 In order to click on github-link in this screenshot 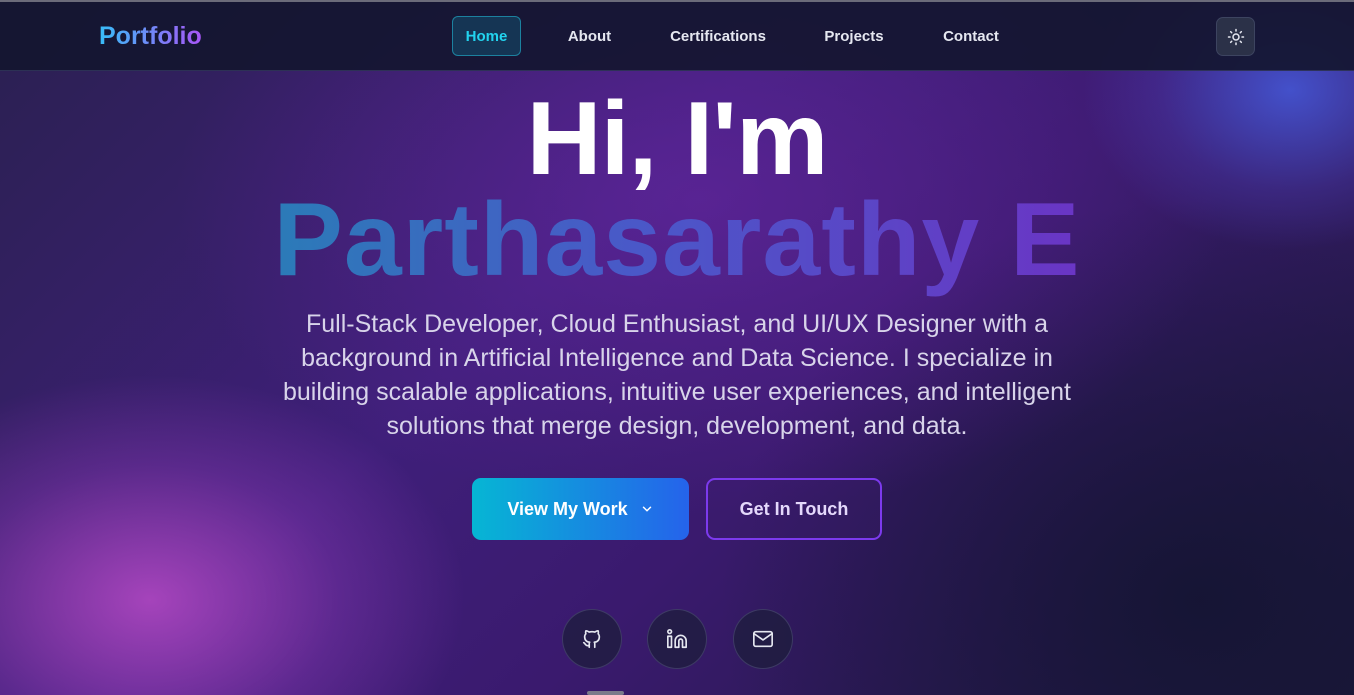, I will do `click(592, 639)`.